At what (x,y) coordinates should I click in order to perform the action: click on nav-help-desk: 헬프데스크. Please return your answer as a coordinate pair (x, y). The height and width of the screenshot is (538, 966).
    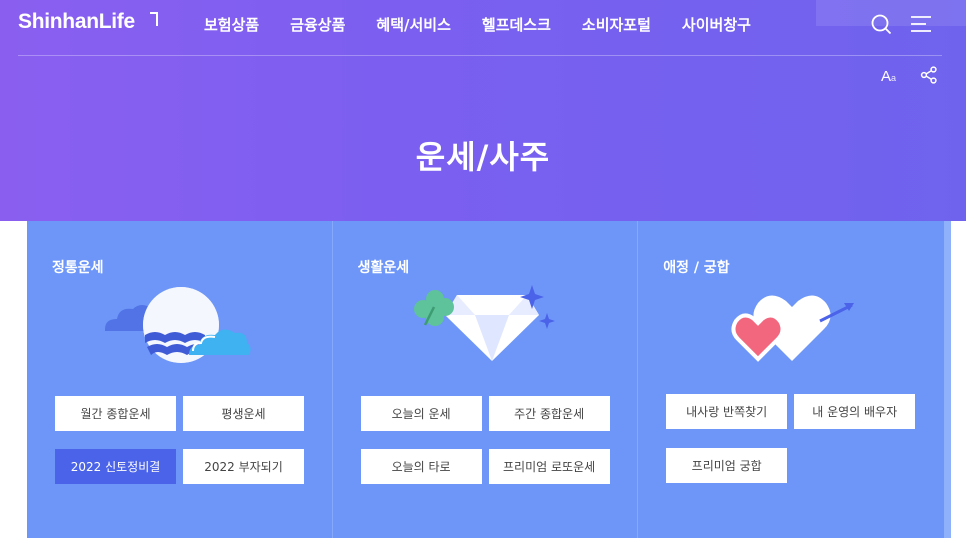
    Looking at the image, I should click on (516, 24).